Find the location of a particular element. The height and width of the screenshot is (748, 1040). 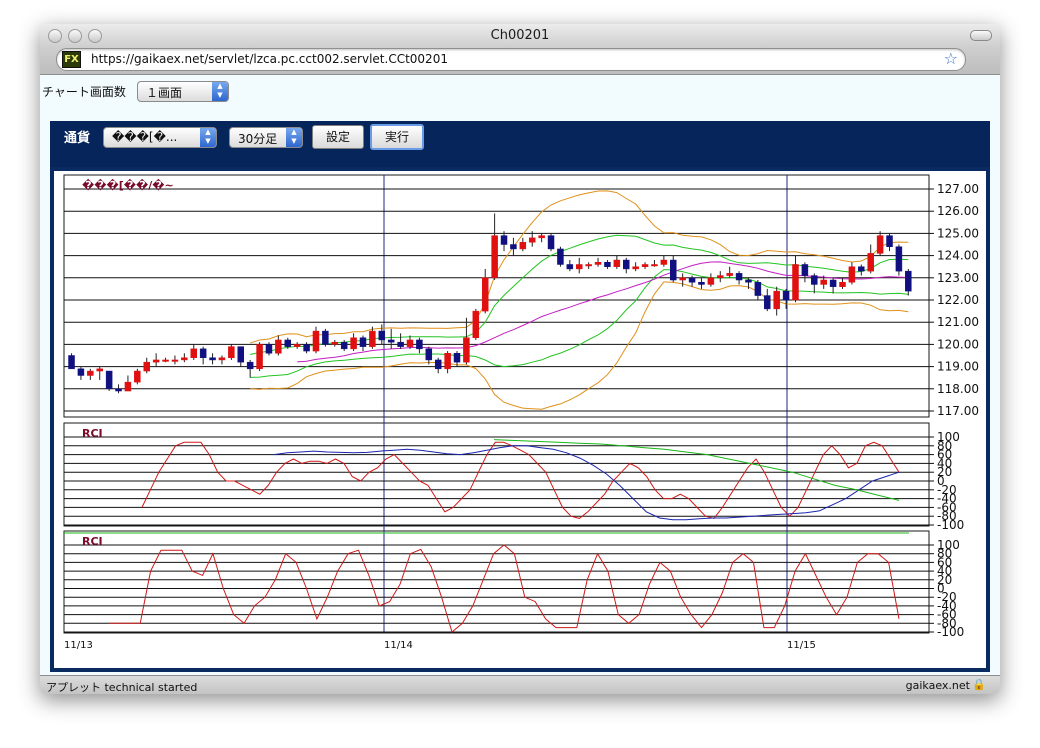

y-tick-label: -100 is located at coordinates (950, 632).